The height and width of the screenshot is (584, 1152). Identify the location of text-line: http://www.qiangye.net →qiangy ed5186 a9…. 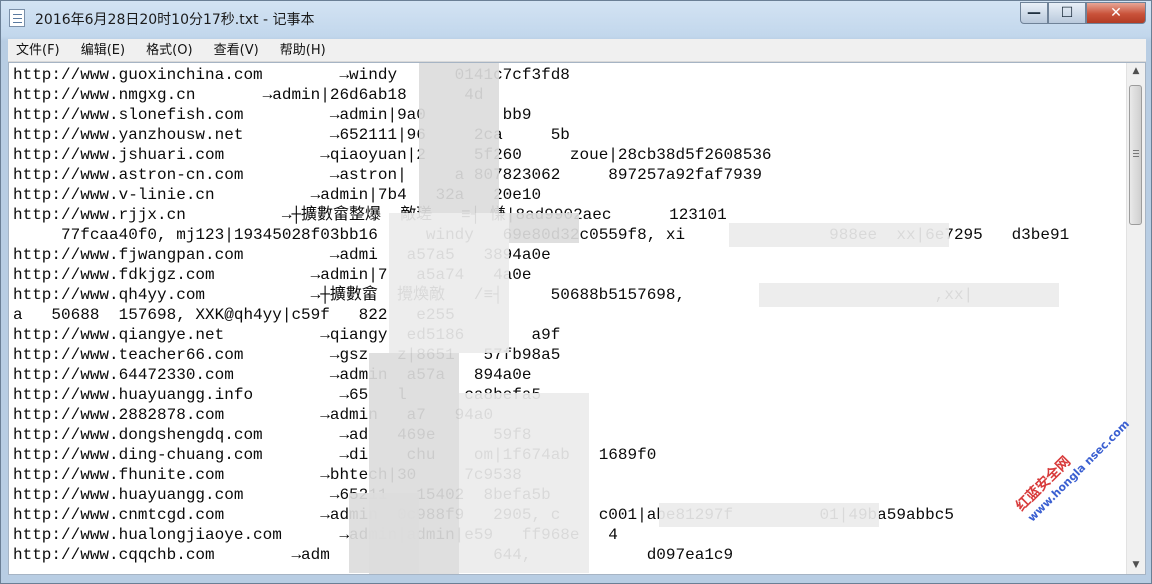
(287, 335).